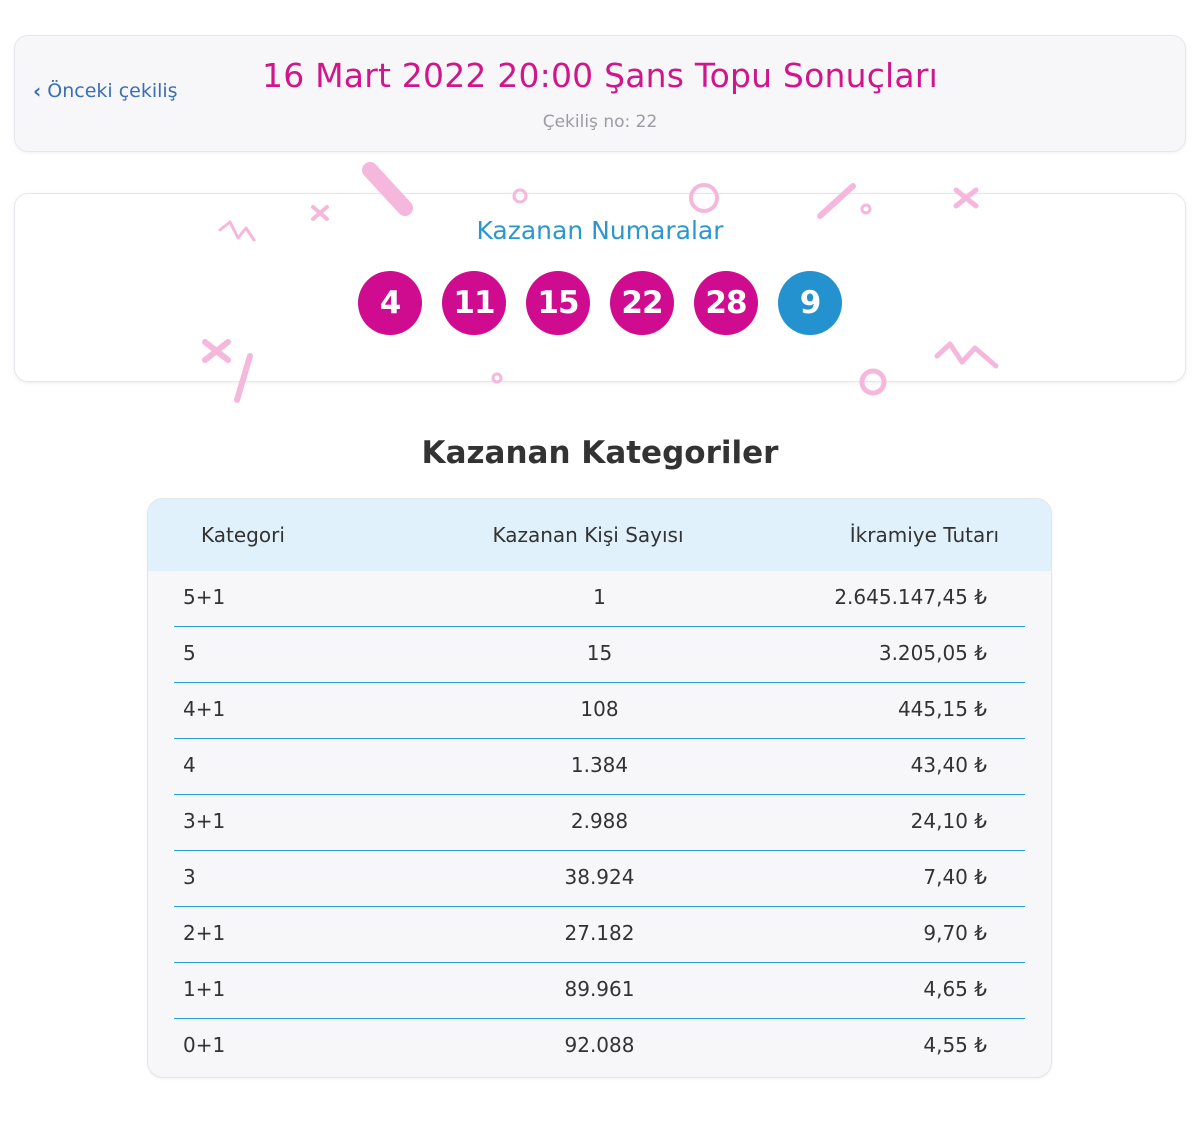 The image size is (1200, 1128). I want to click on table-row: 4 1.384 43,40 ₺, so click(599, 767).